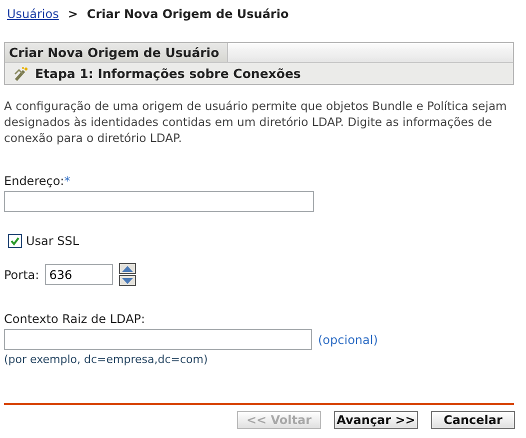 The height and width of the screenshot is (438, 526). I want to click on breadcrumb-link: Usuários, so click(33, 14).